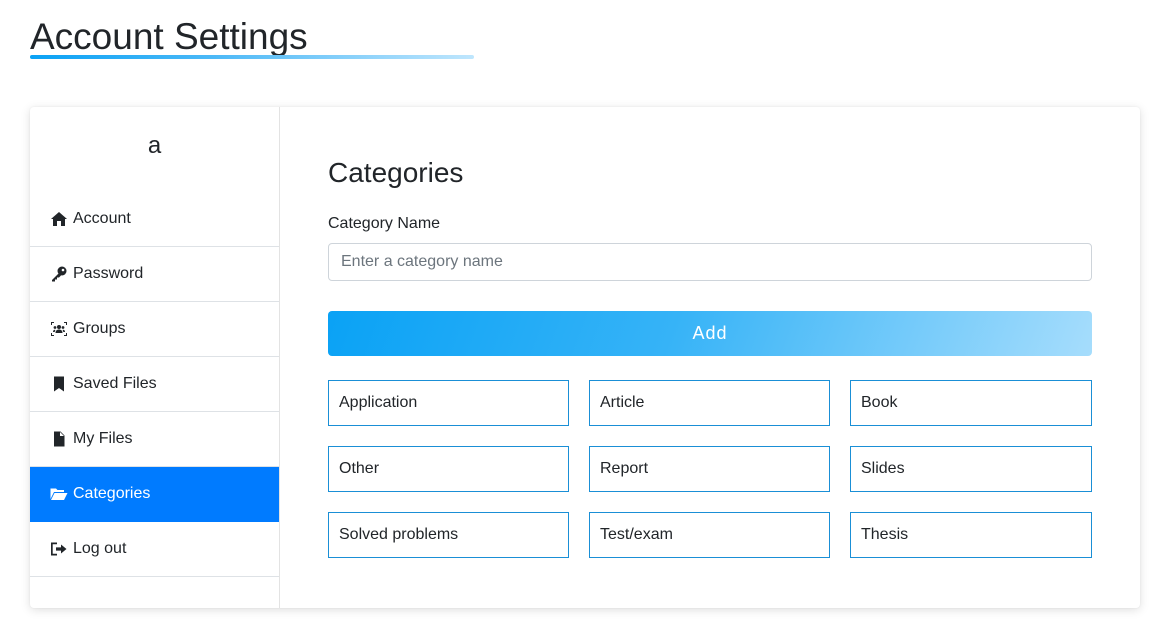 This screenshot has height=629, width=1153. Describe the element at coordinates (154, 274) in the screenshot. I see `sidebar-item-password: Password` at that location.